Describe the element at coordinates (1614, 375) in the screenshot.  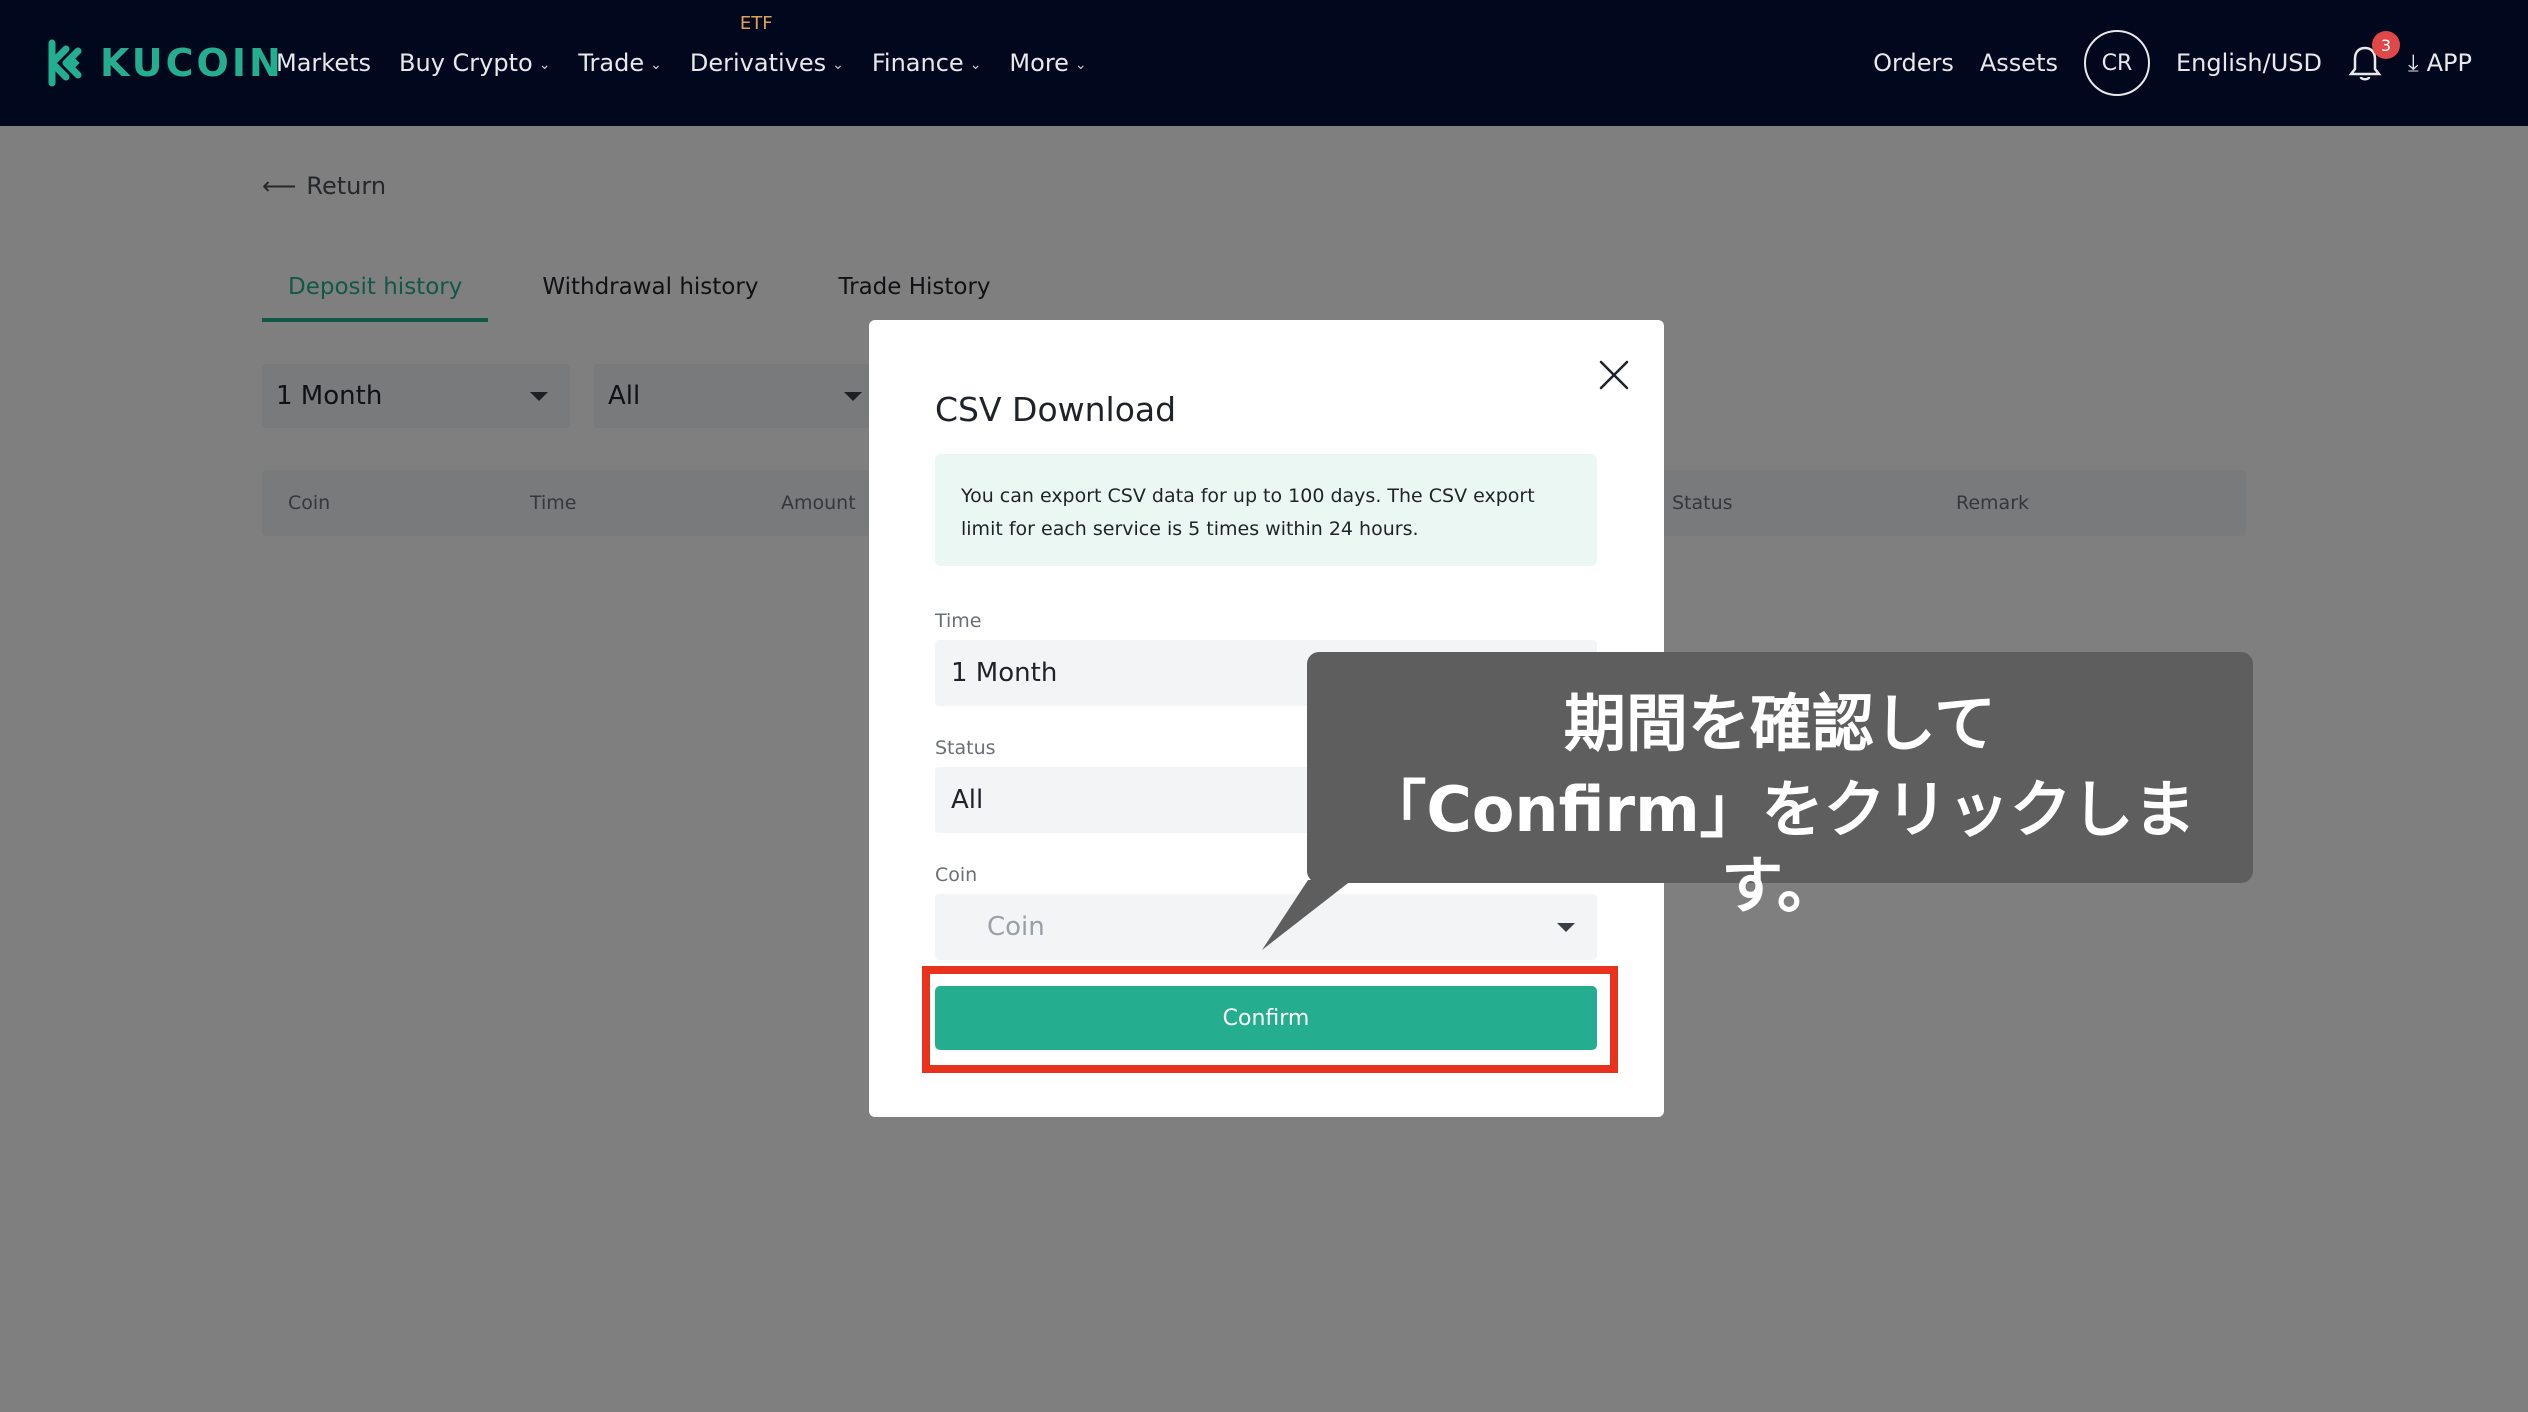
I see `close-icon` at that location.